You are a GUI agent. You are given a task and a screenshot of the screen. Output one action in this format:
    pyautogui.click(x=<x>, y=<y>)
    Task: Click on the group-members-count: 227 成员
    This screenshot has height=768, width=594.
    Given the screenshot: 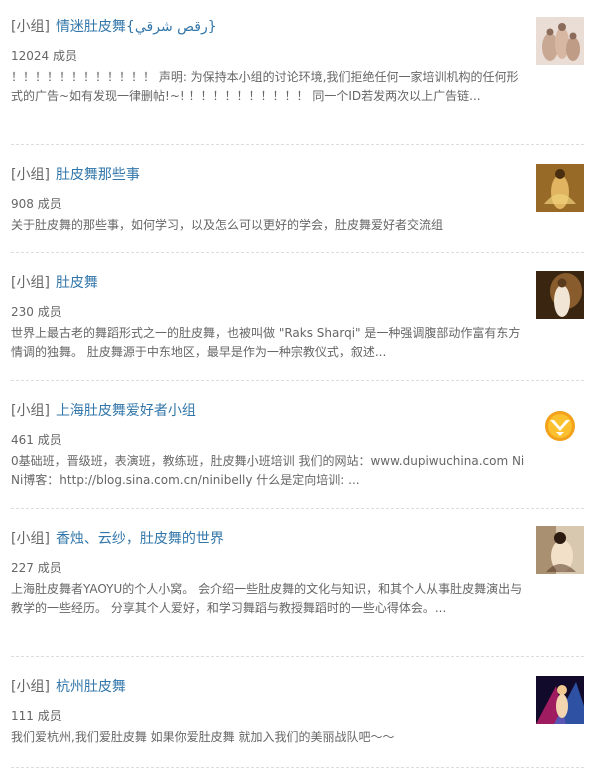 What is the action you would take?
    pyautogui.click(x=36, y=568)
    